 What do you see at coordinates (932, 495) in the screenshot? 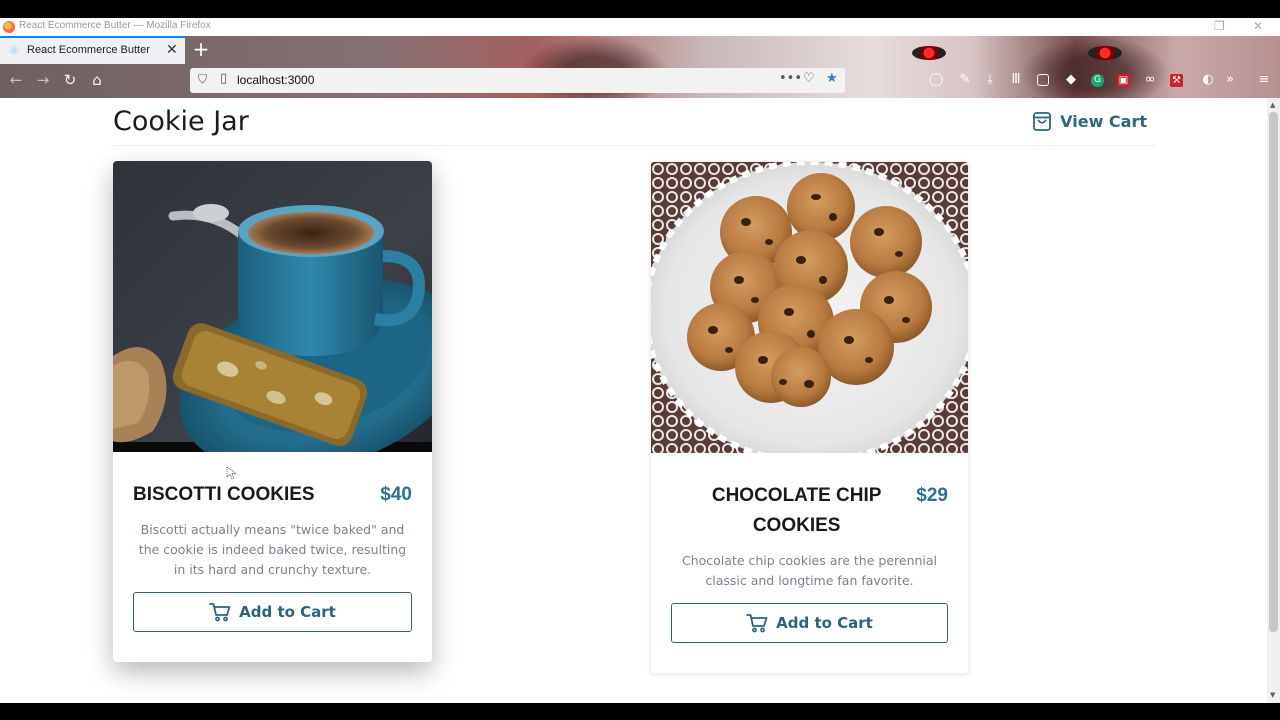
I see `product-price: $29` at bounding box center [932, 495].